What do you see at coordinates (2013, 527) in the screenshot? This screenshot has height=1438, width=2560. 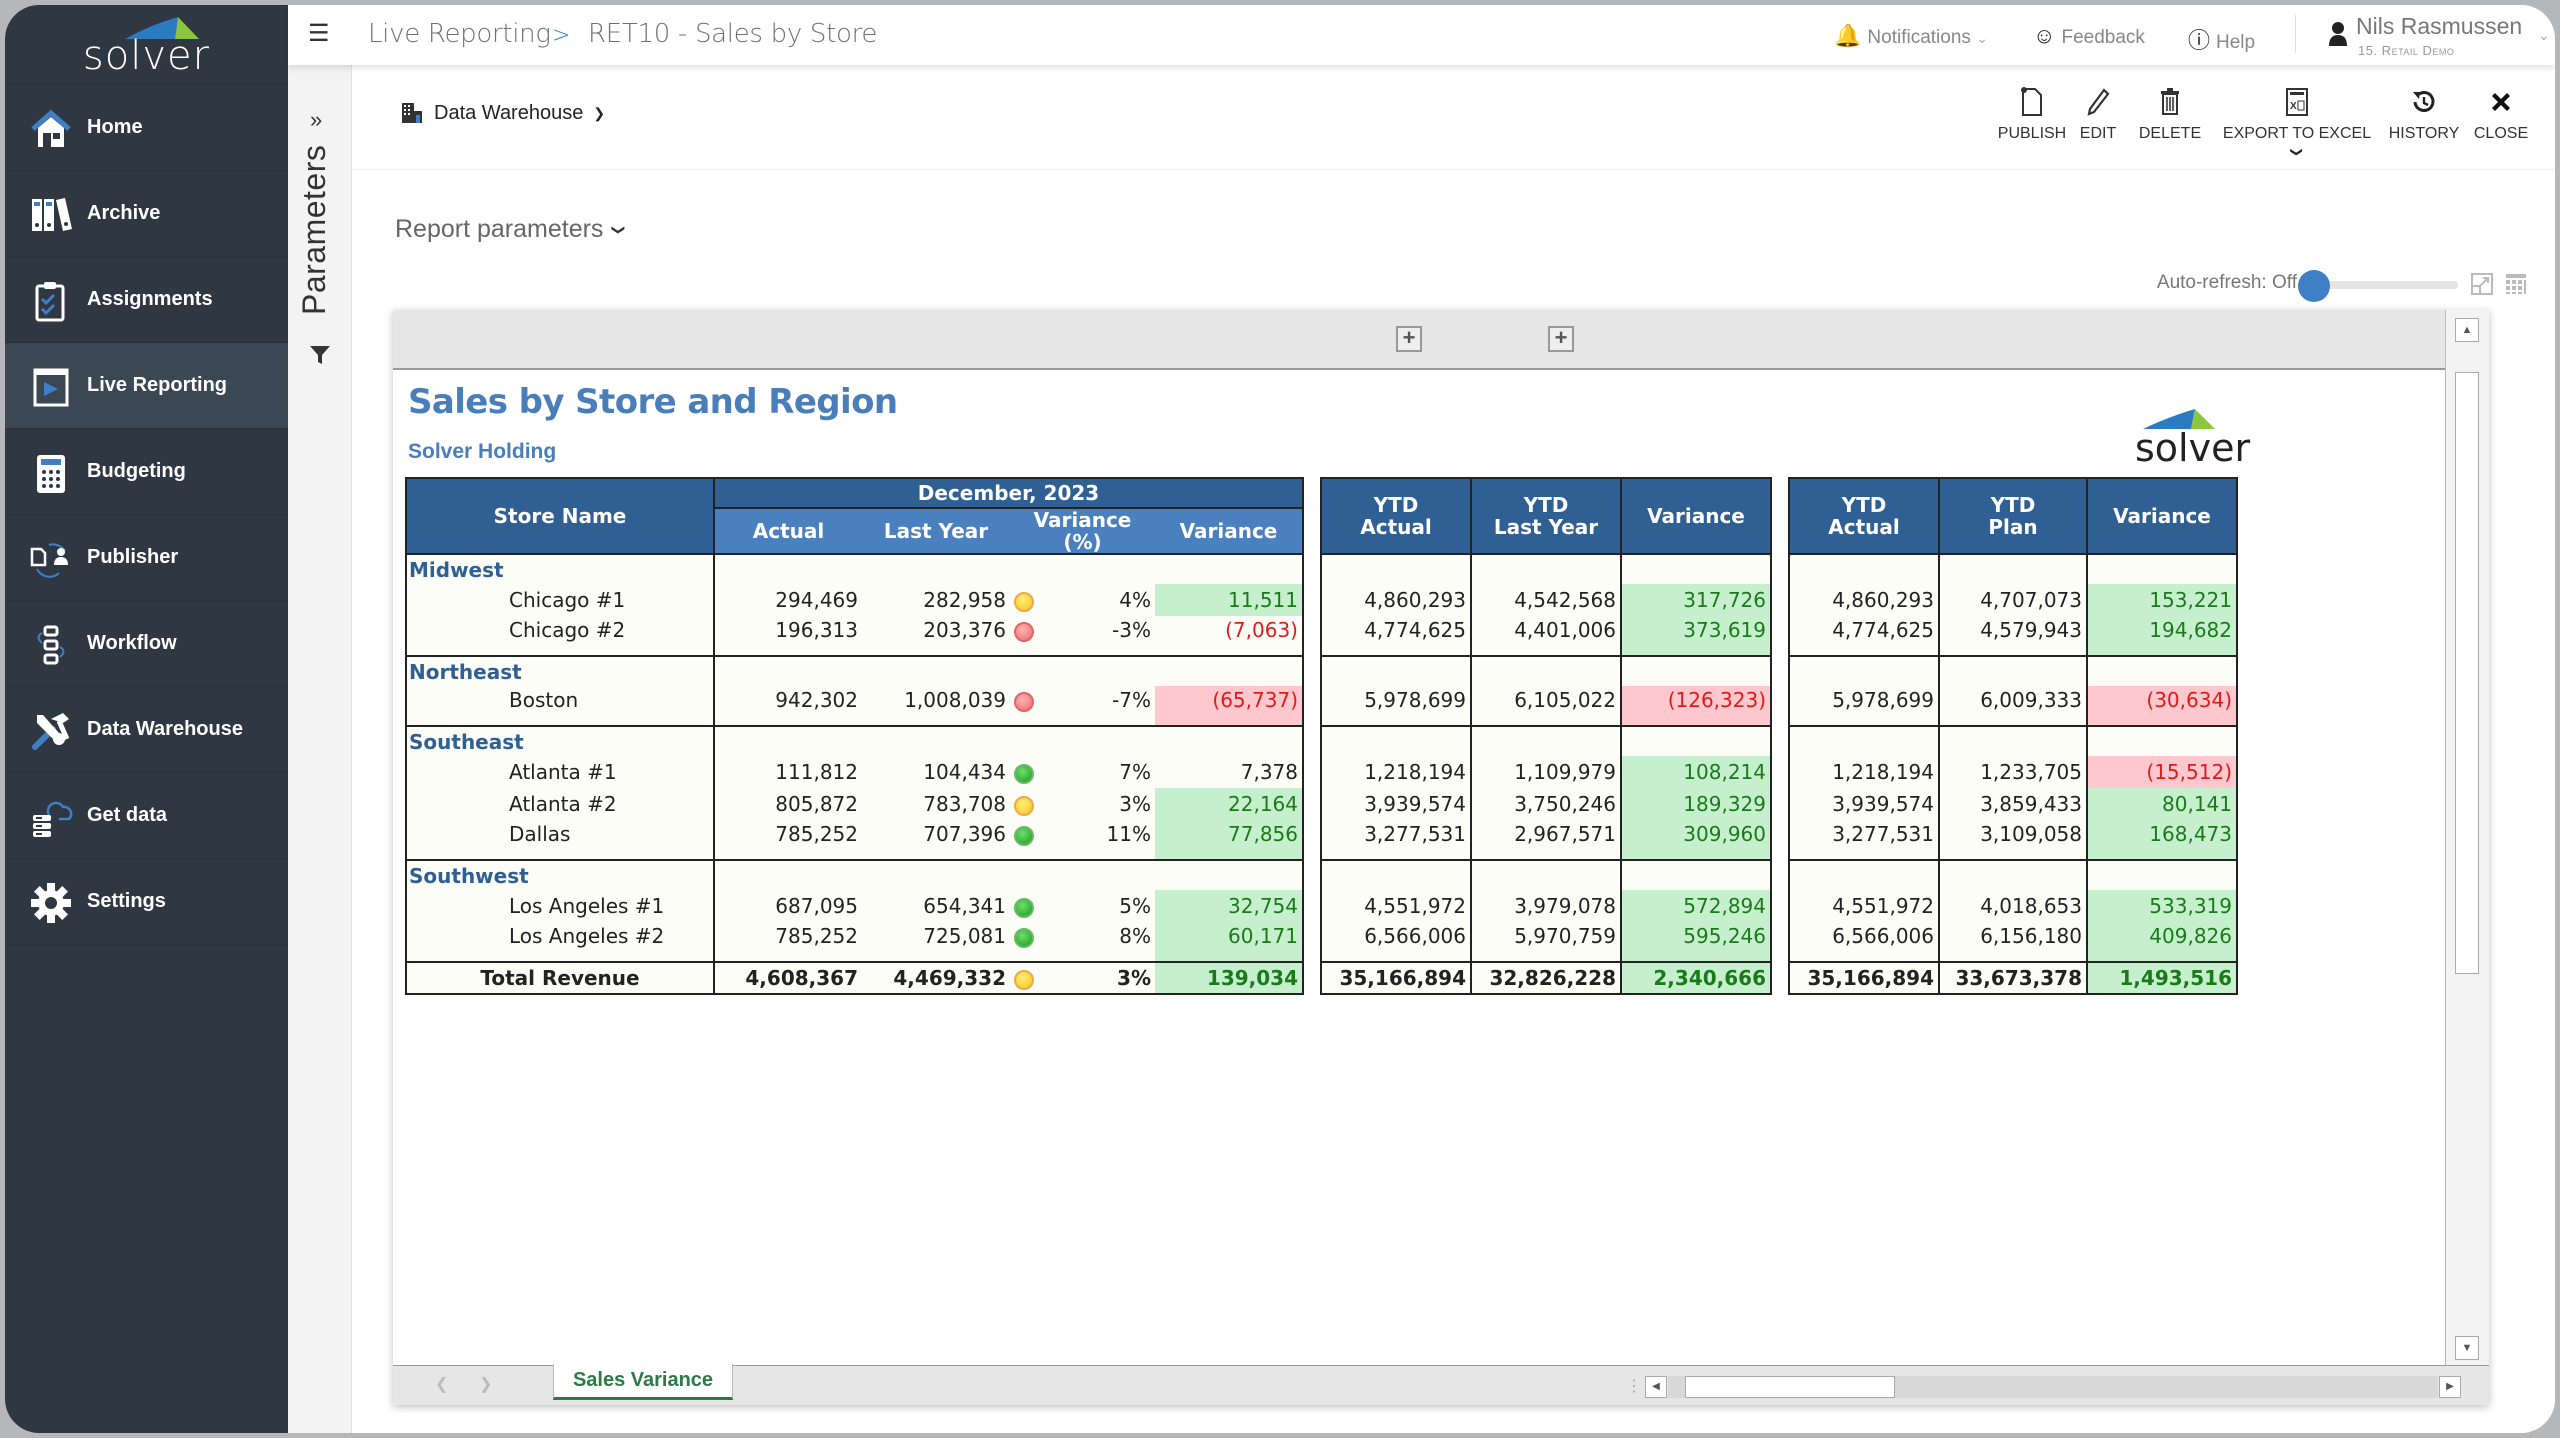 I see `header-line: Plan` at bounding box center [2013, 527].